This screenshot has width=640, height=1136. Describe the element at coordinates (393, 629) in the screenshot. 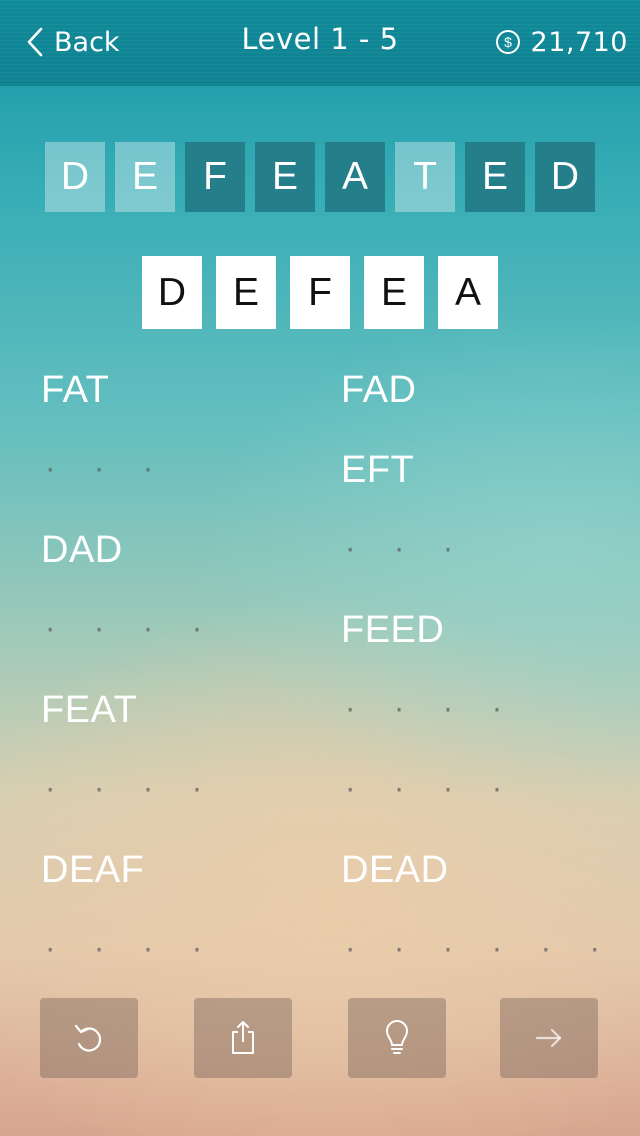

I see `found-word: FEED` at that location.